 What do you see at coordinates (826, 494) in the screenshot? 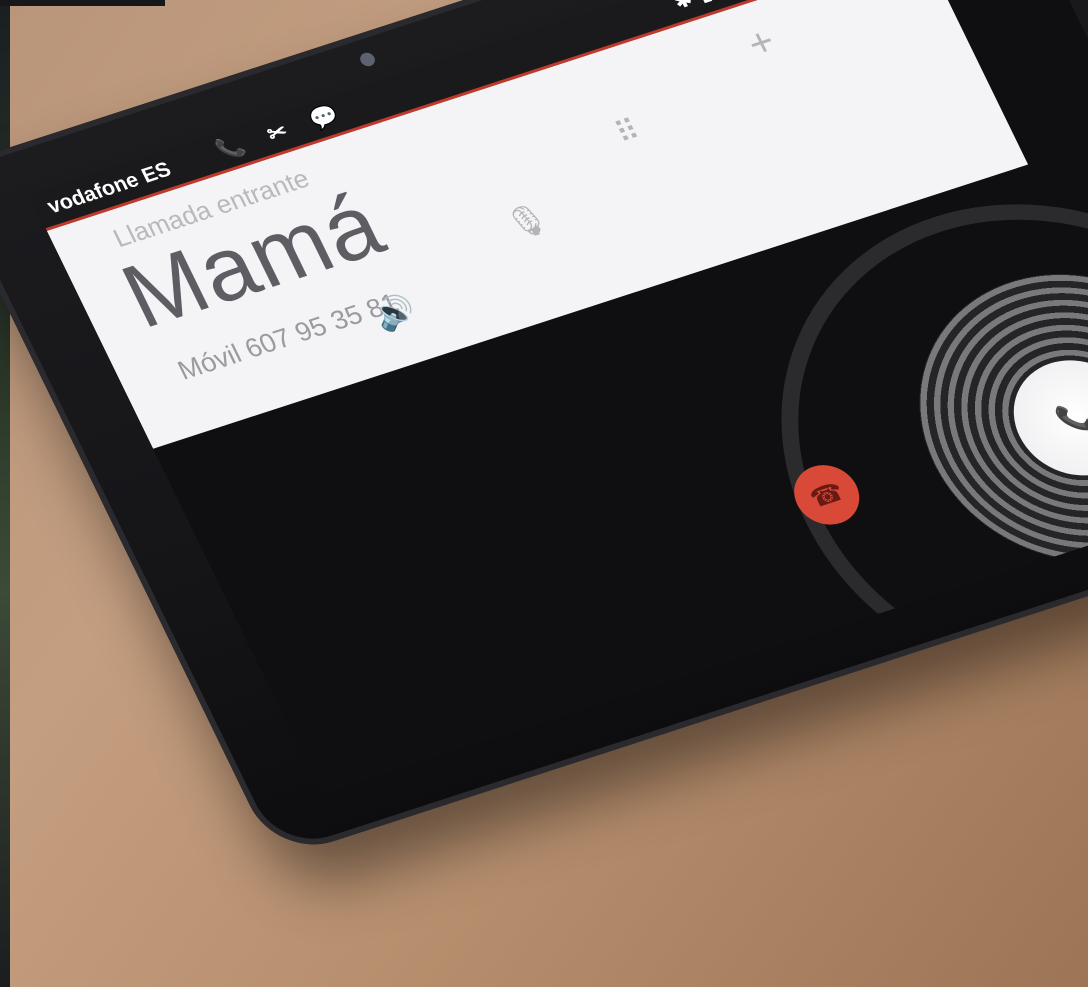
I see `decline-phone-icon: ☎` at bounding box center [826, 494].